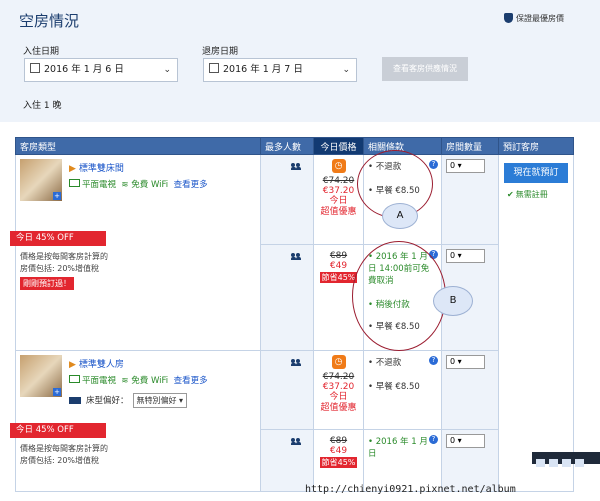 This screenshot has height=501, width=600. What do you see at coordinates (160, 400) in the screenshot?
I see `bed-preference-select: 無特別偏好 ▾` at bounding box center [160, 400].